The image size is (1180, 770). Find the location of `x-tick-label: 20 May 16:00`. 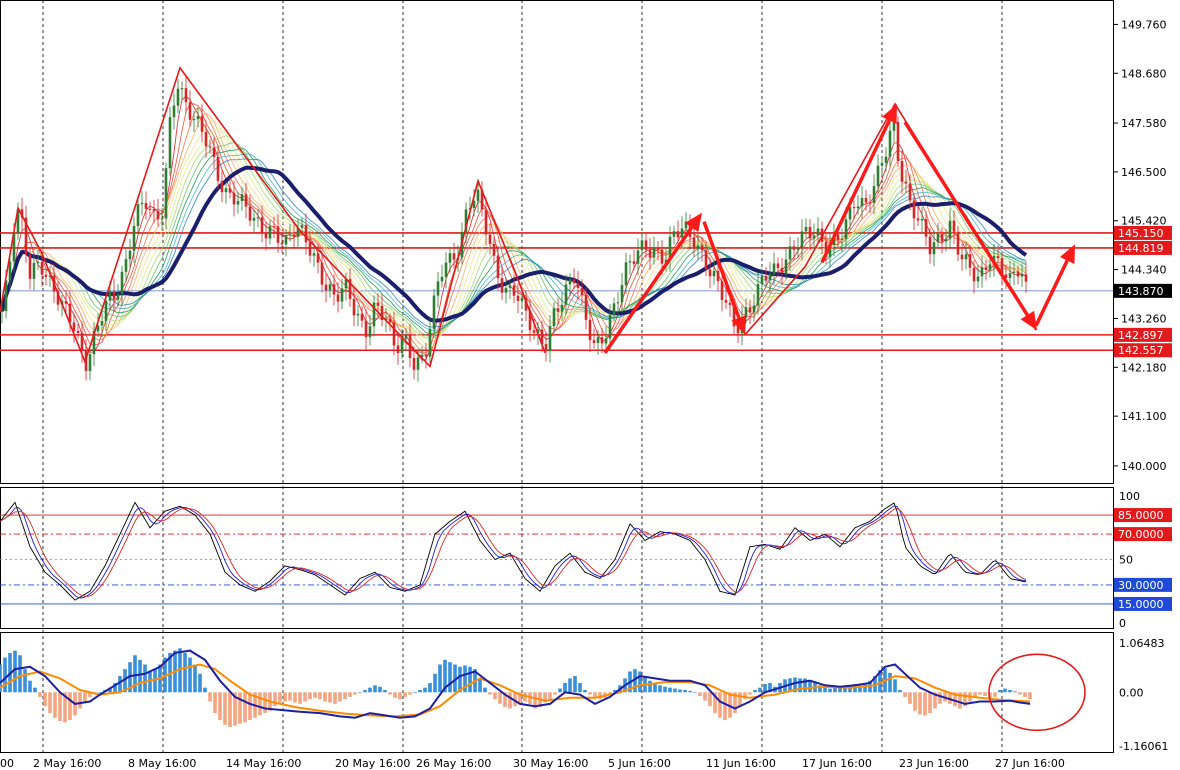

x-tick-label: 20 May 16:00 is located at coordinates (372, 763).